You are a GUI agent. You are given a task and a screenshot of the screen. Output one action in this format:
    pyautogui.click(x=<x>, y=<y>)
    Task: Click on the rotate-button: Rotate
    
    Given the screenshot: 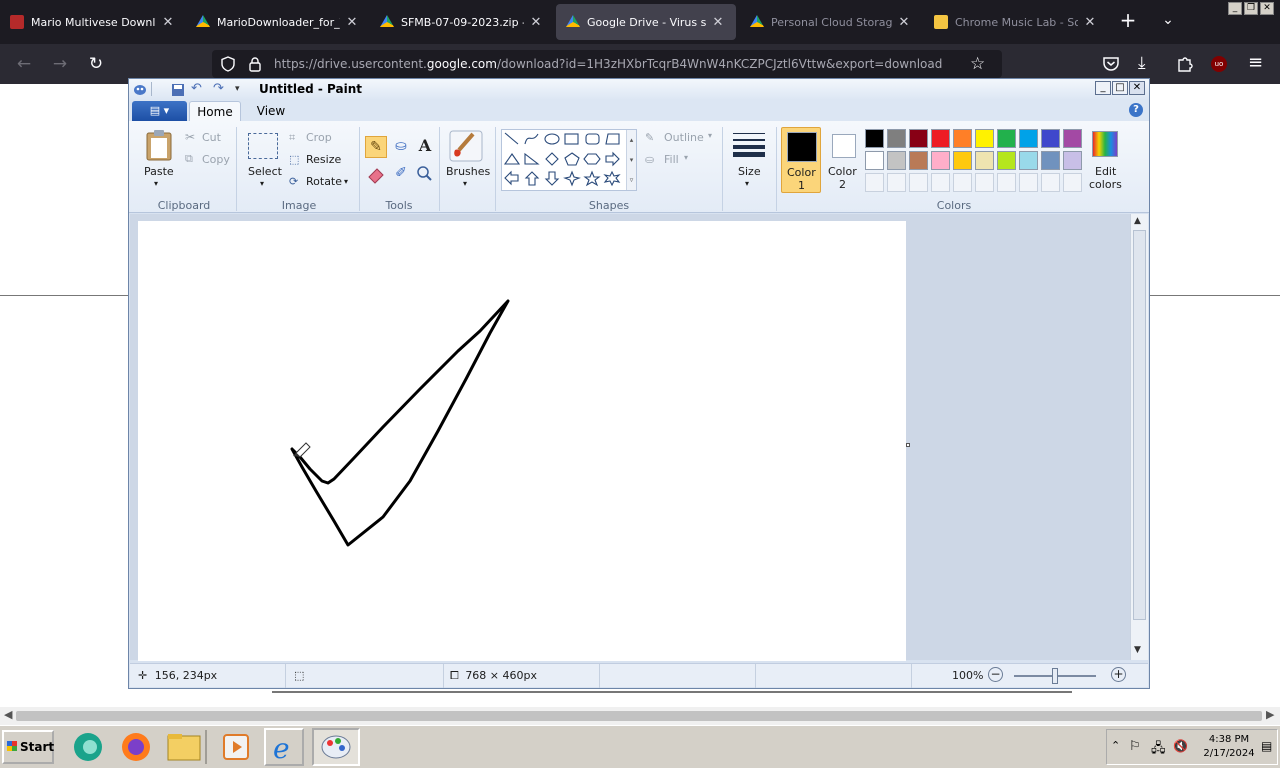 What is the action you would take?
    pyautogui.click(x=324, y=181)
    